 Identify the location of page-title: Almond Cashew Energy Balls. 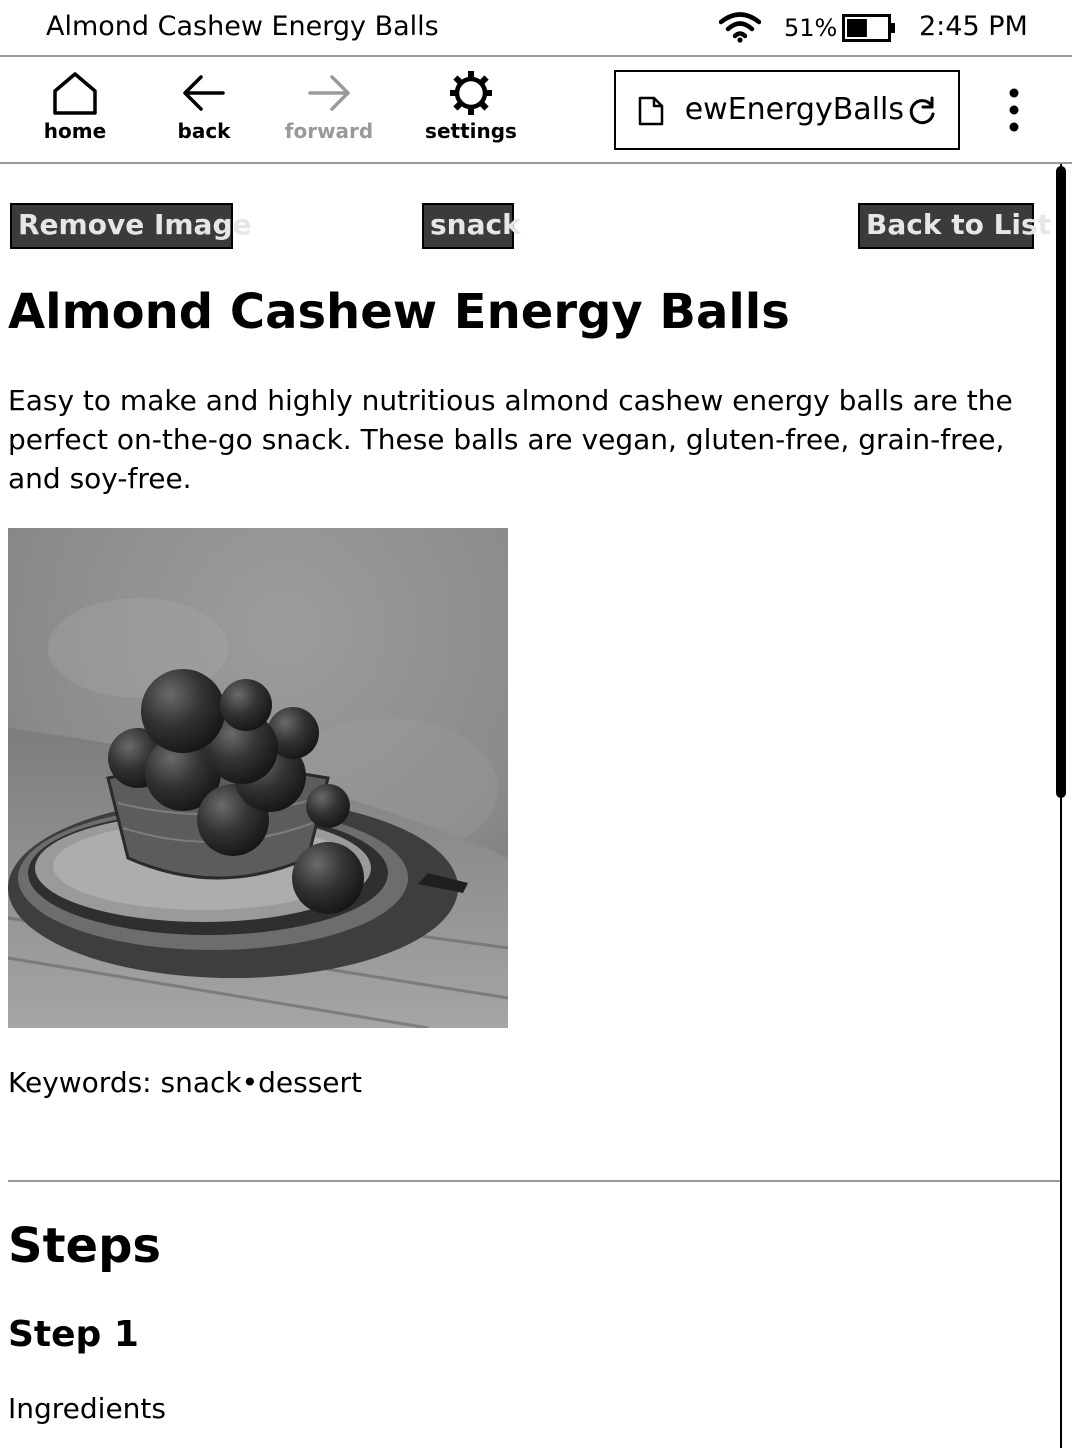
(399, 312).